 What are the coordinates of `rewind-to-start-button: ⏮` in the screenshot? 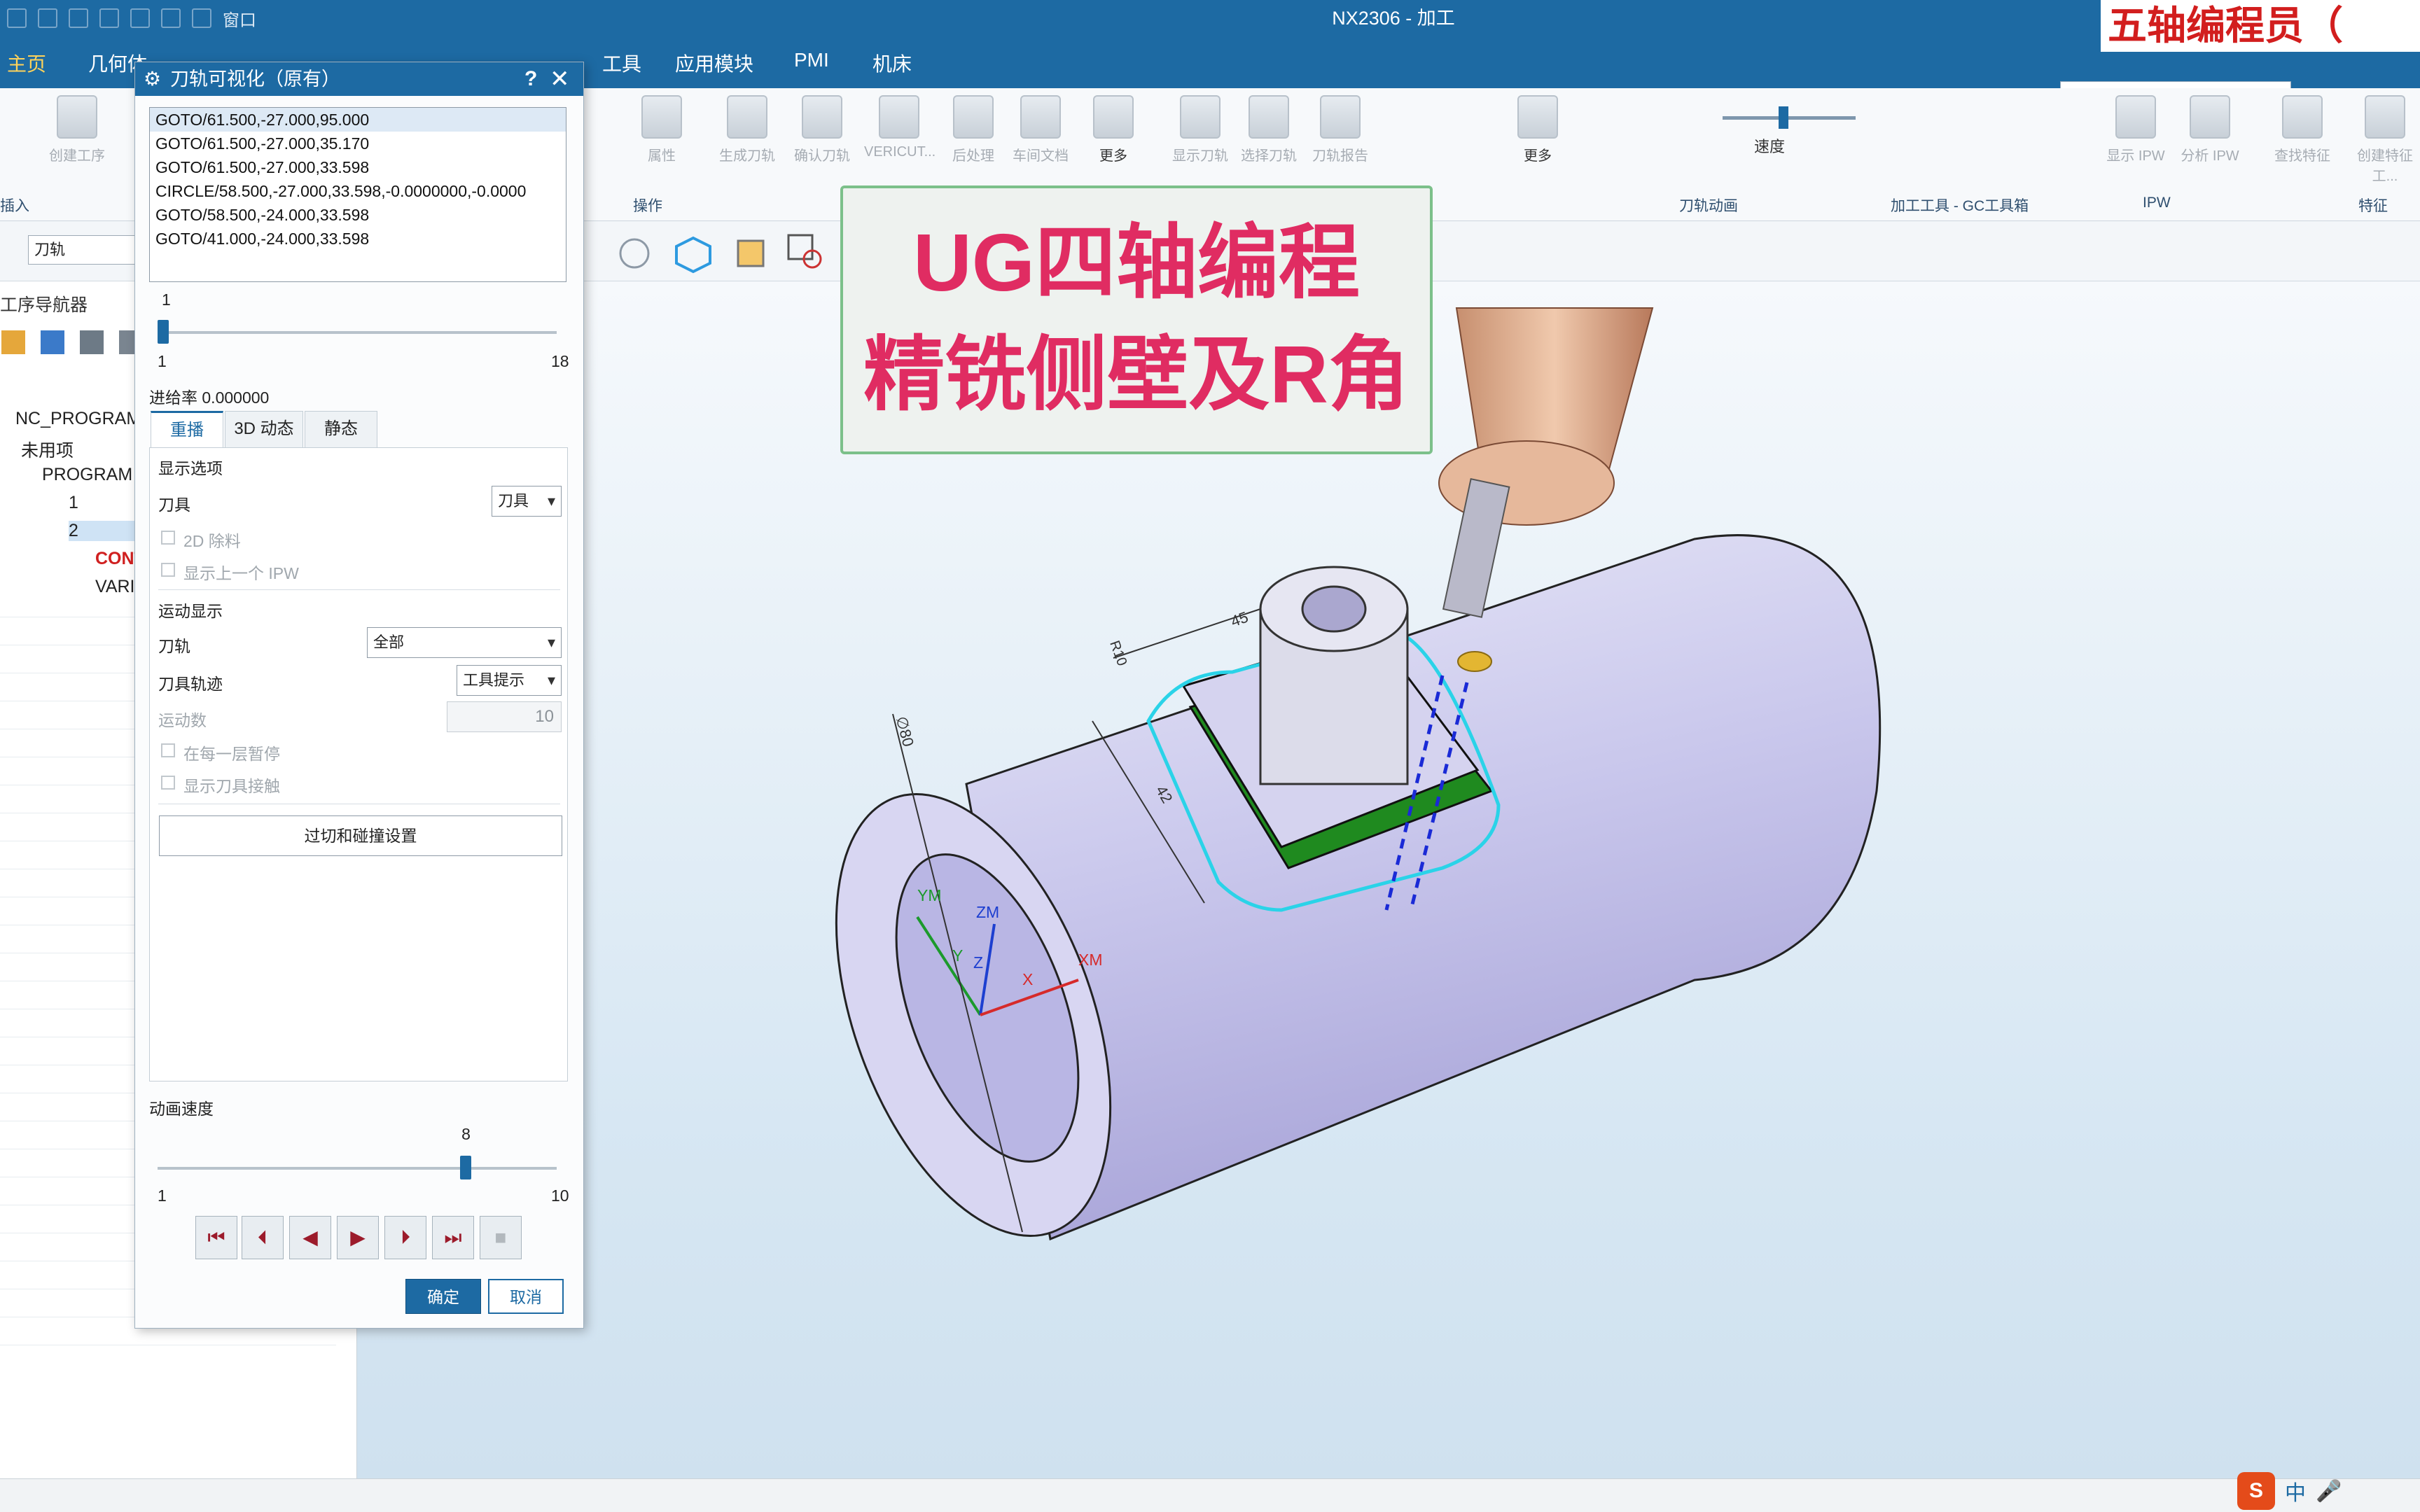 It's located at (216, 1237).